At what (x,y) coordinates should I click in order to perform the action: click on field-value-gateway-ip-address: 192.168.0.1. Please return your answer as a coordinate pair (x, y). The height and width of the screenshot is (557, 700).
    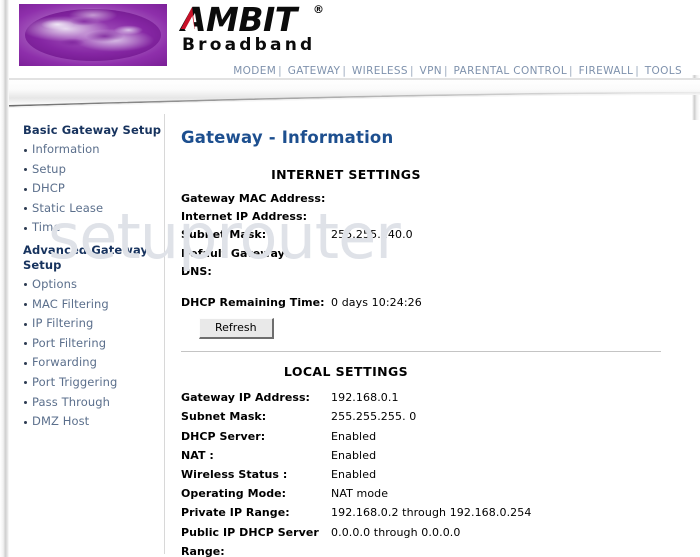
    Looking at the image, I should click on (365, 398).